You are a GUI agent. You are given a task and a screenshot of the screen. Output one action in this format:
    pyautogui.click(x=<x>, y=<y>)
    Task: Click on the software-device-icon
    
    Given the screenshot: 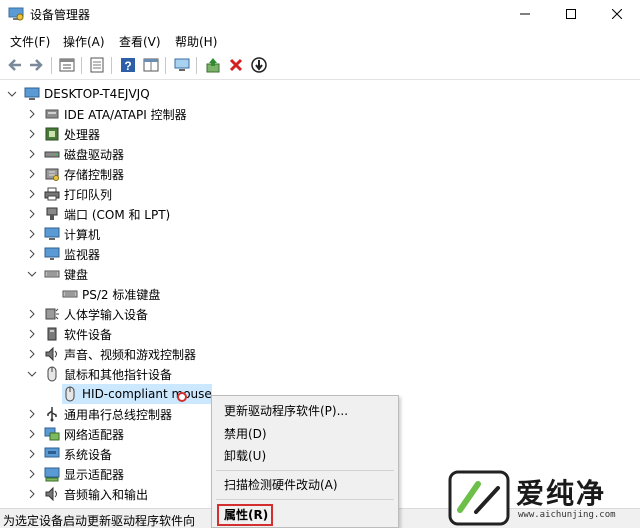 What is the action you would take?
    pyautogui.click(x=52, y=334)
    